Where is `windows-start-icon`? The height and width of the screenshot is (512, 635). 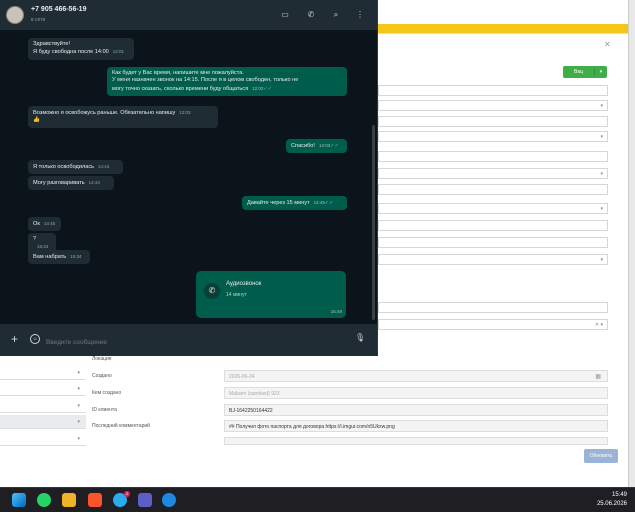
windows-start-icon is located at coordinates (19, 500).